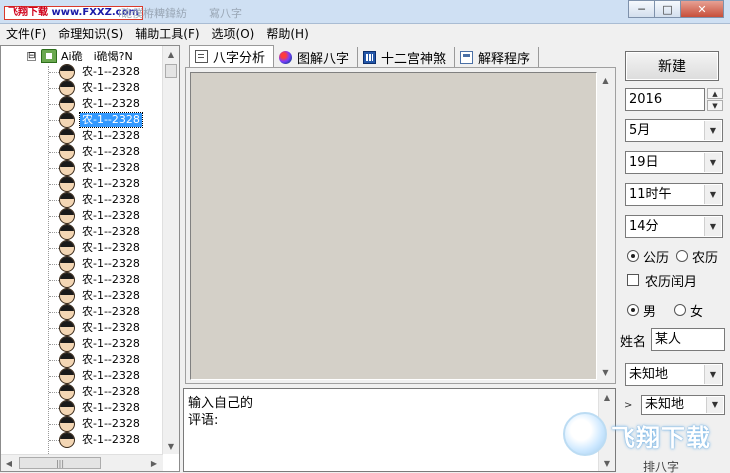  I want to click on close-button: ✕, so click(702, 9).